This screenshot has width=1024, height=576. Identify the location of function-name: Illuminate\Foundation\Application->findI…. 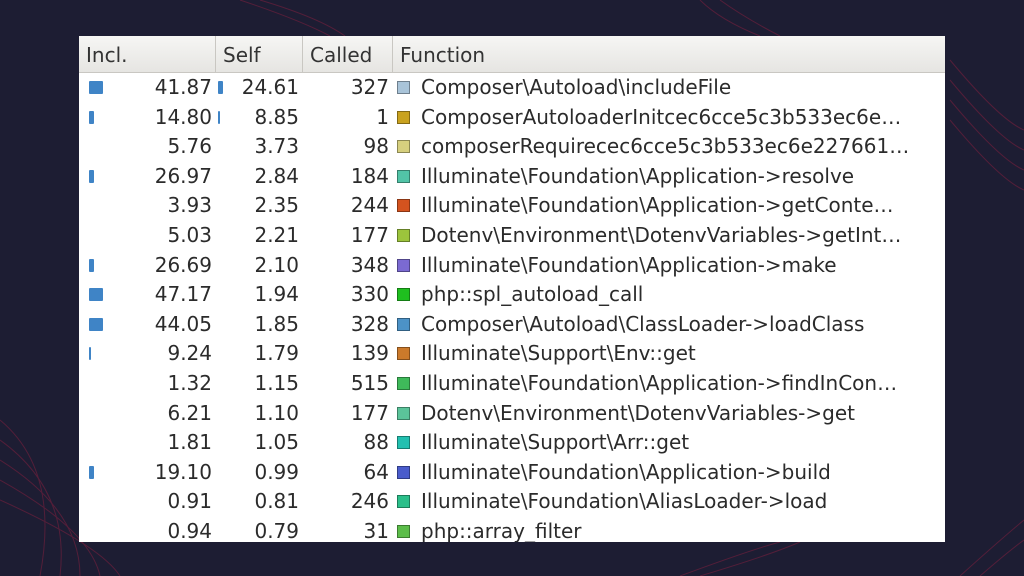
(659, 382).